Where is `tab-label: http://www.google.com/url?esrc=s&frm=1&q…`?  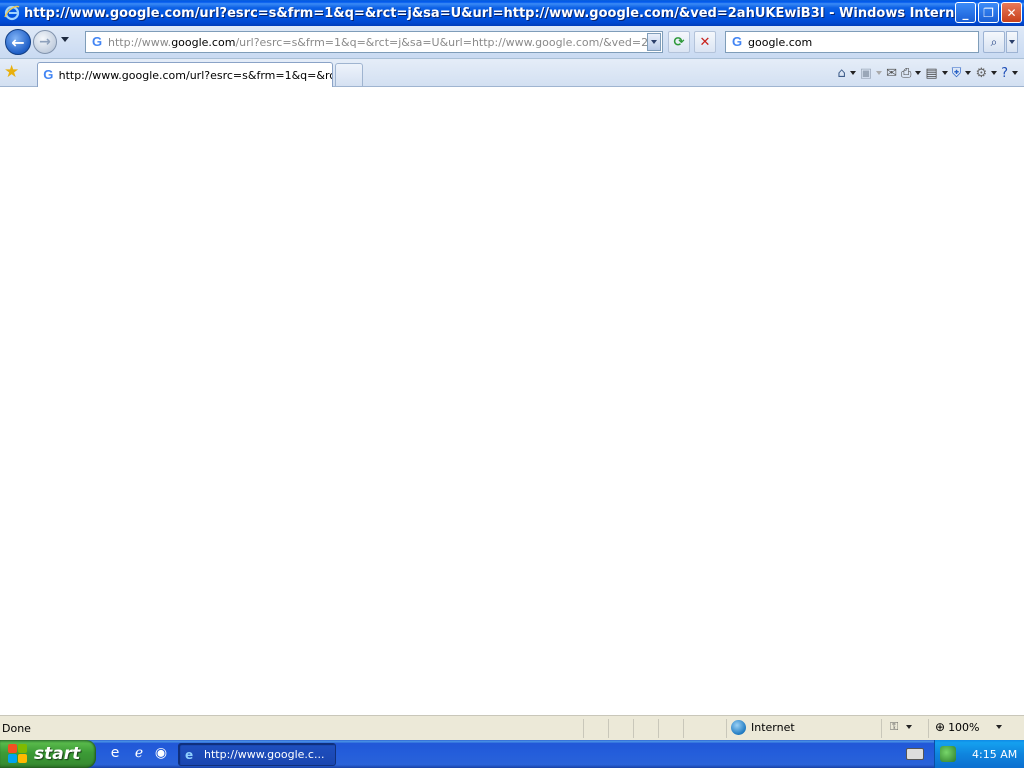 tab-label: http://www.google.com/url?esrc=s&frm=1&q… is located at coordinates (195, 75).